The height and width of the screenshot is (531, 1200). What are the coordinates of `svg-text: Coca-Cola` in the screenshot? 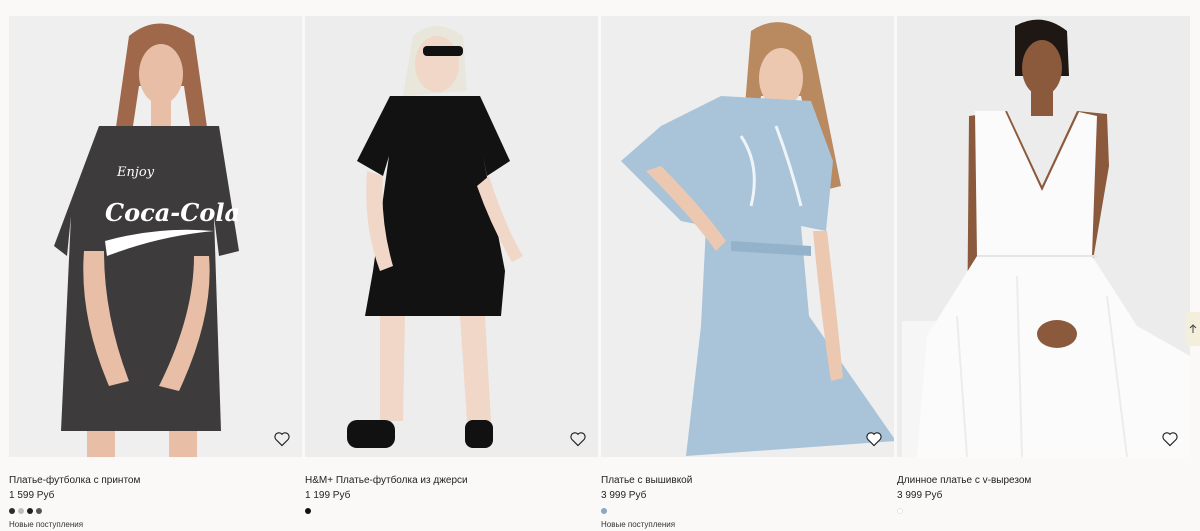 It's located at (172, 212).